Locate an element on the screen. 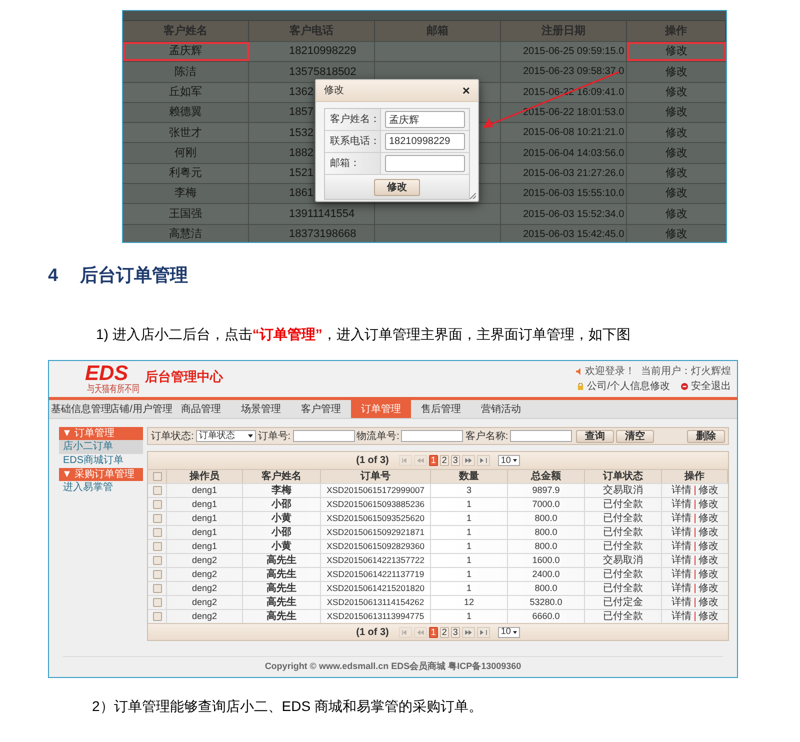 This screenshot has height=742, width=800. nav-tab: 营销活动 is located at coordinates (501, 409).